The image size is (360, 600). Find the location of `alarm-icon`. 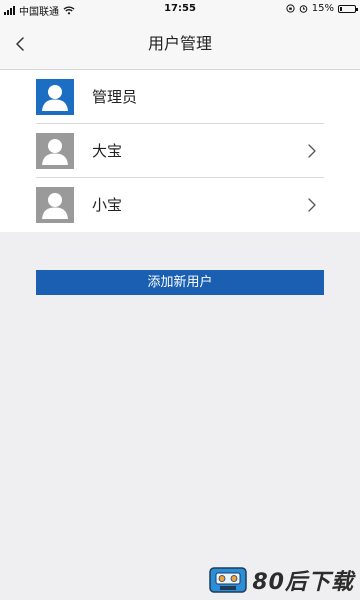

alarm-icon is located at coordinates (303, 9).